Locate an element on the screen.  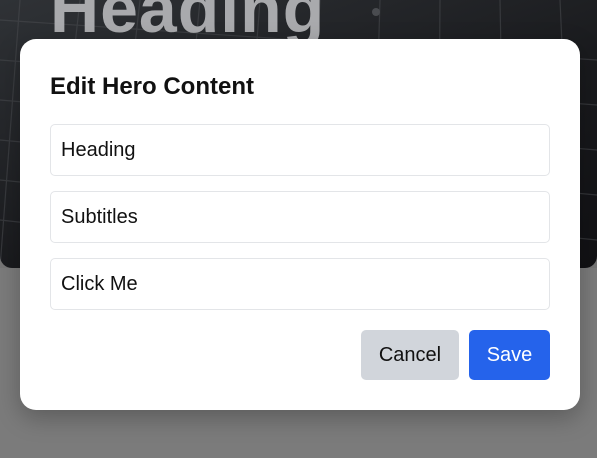
cancel-button: Cancel is located at coordinates (410, 355).